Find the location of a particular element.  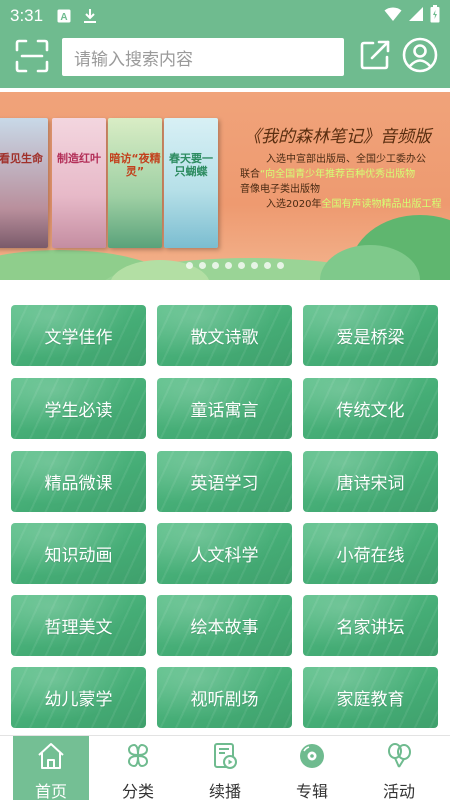

banner-line-highlight: 全国有声读物精品出版工程 is located at coordinates (381, 204).